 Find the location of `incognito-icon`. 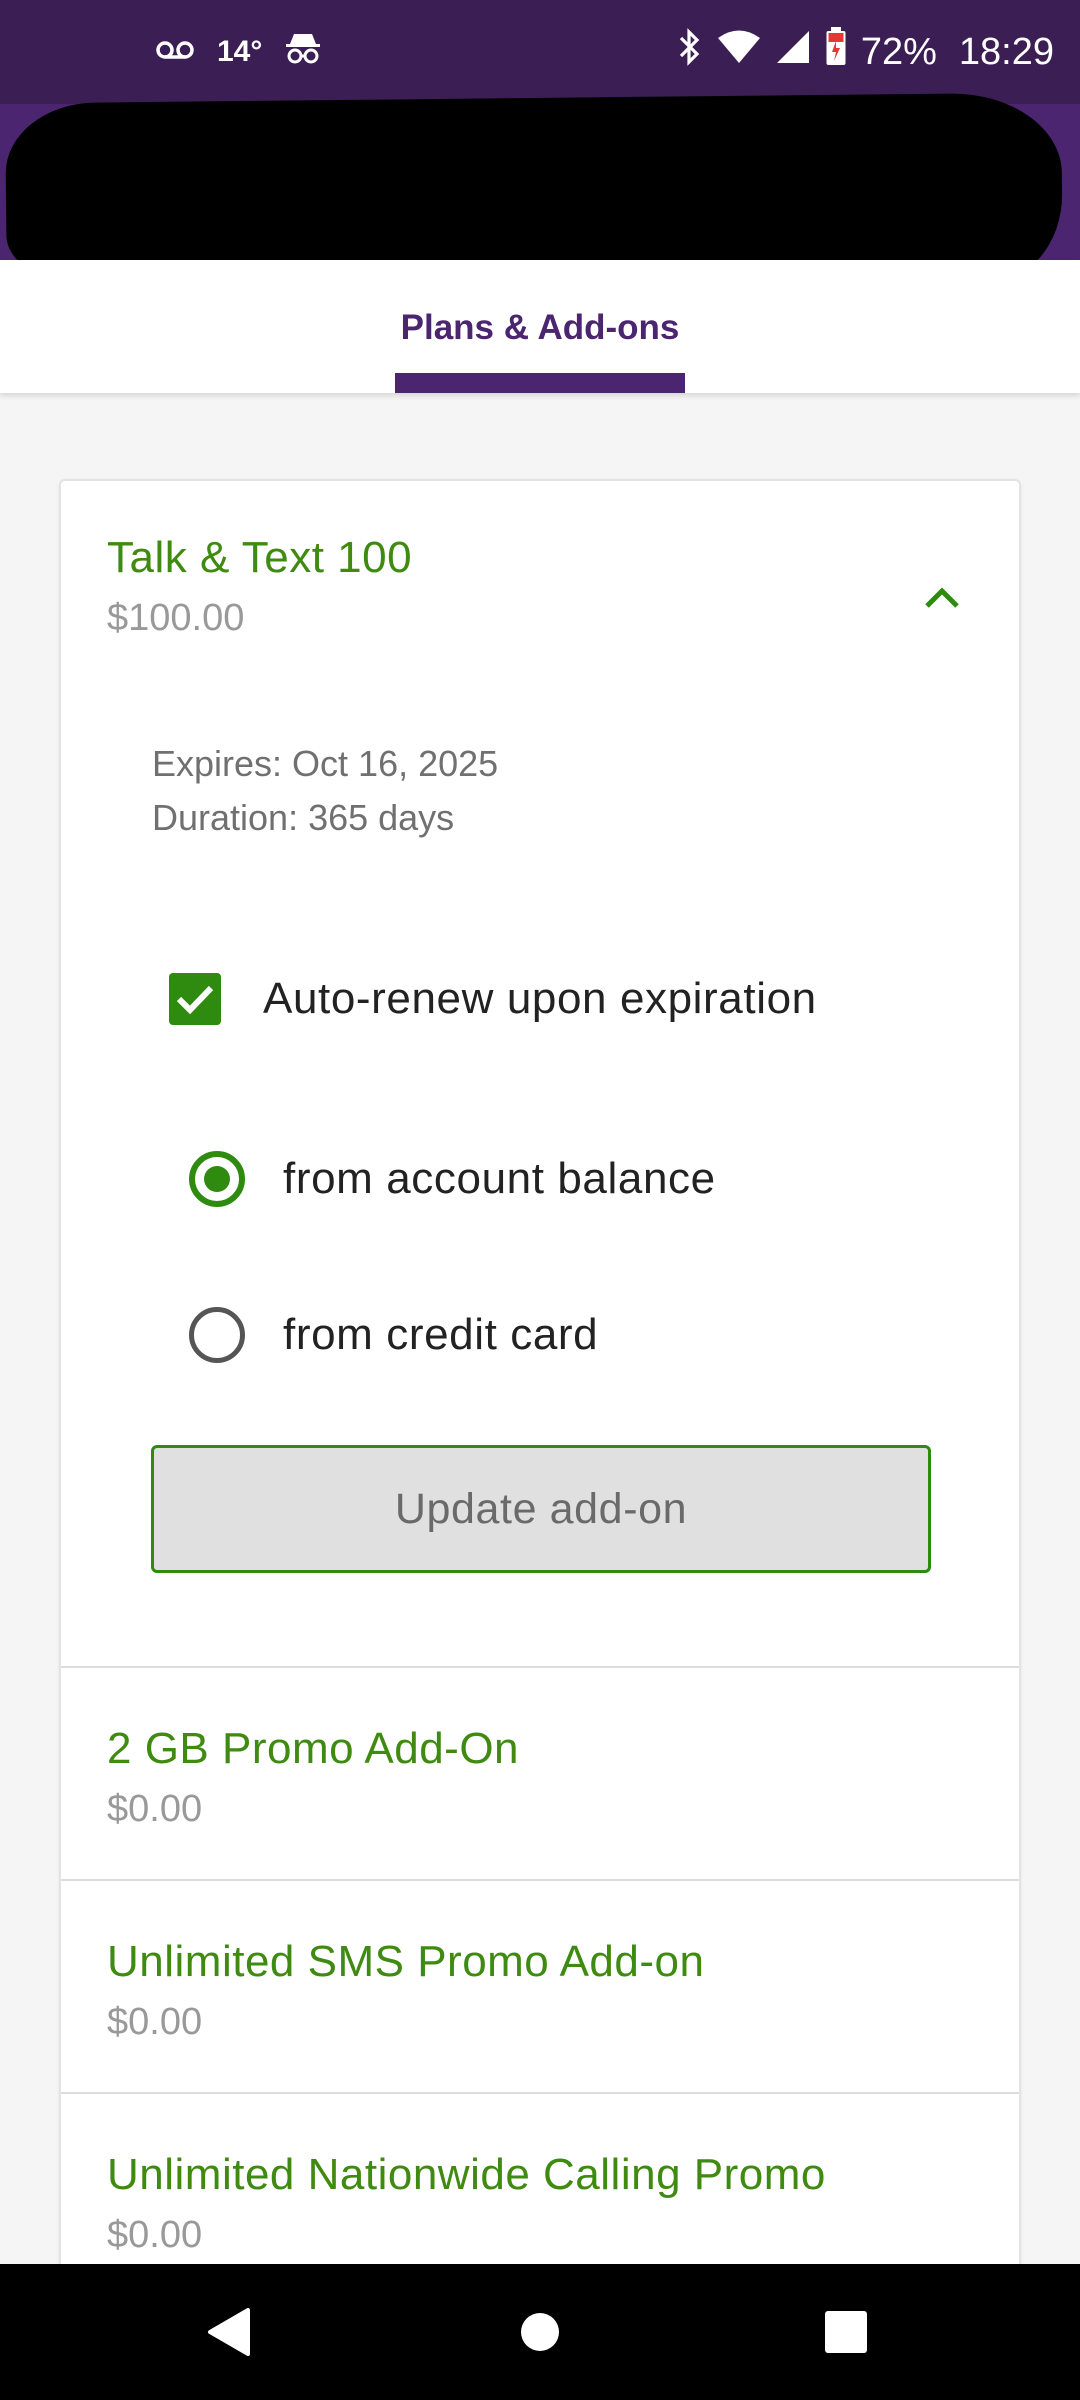

incognito-icon is located at coordinates (303, 52).